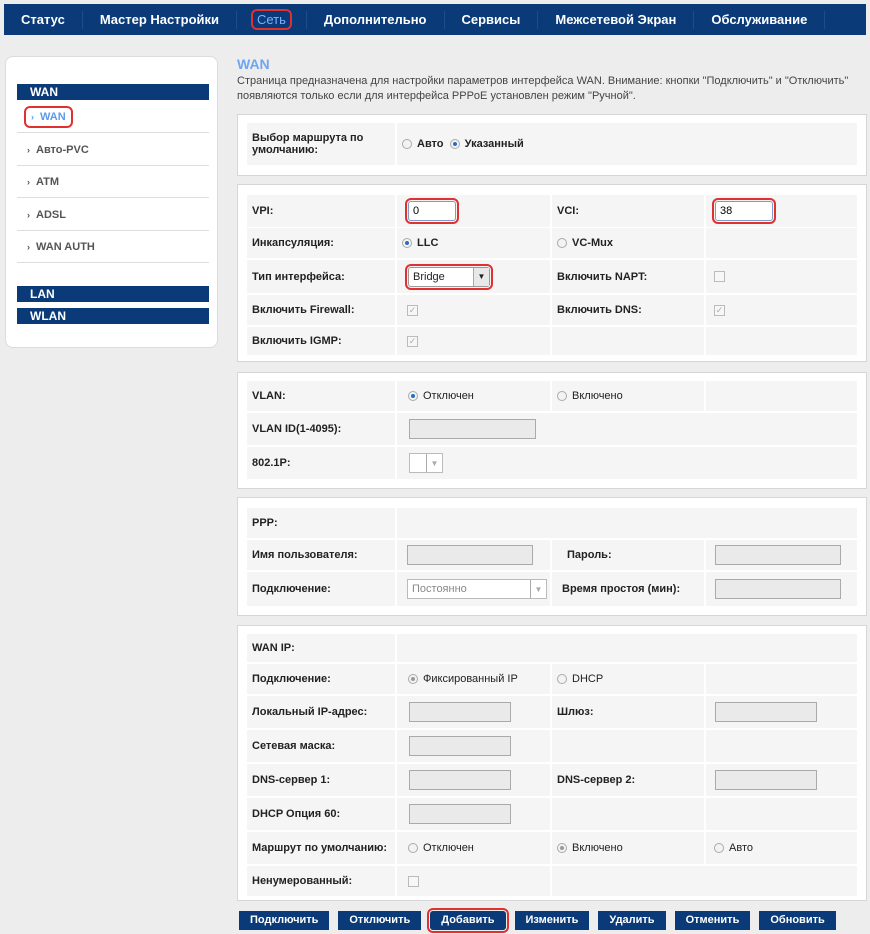 The height and width of the screenshot is (934, 870). What do you see at coordinates (322, 589) in the screenshot?
I see `ppp-conn-label: Подключение:` at bounding box center [322, 589].